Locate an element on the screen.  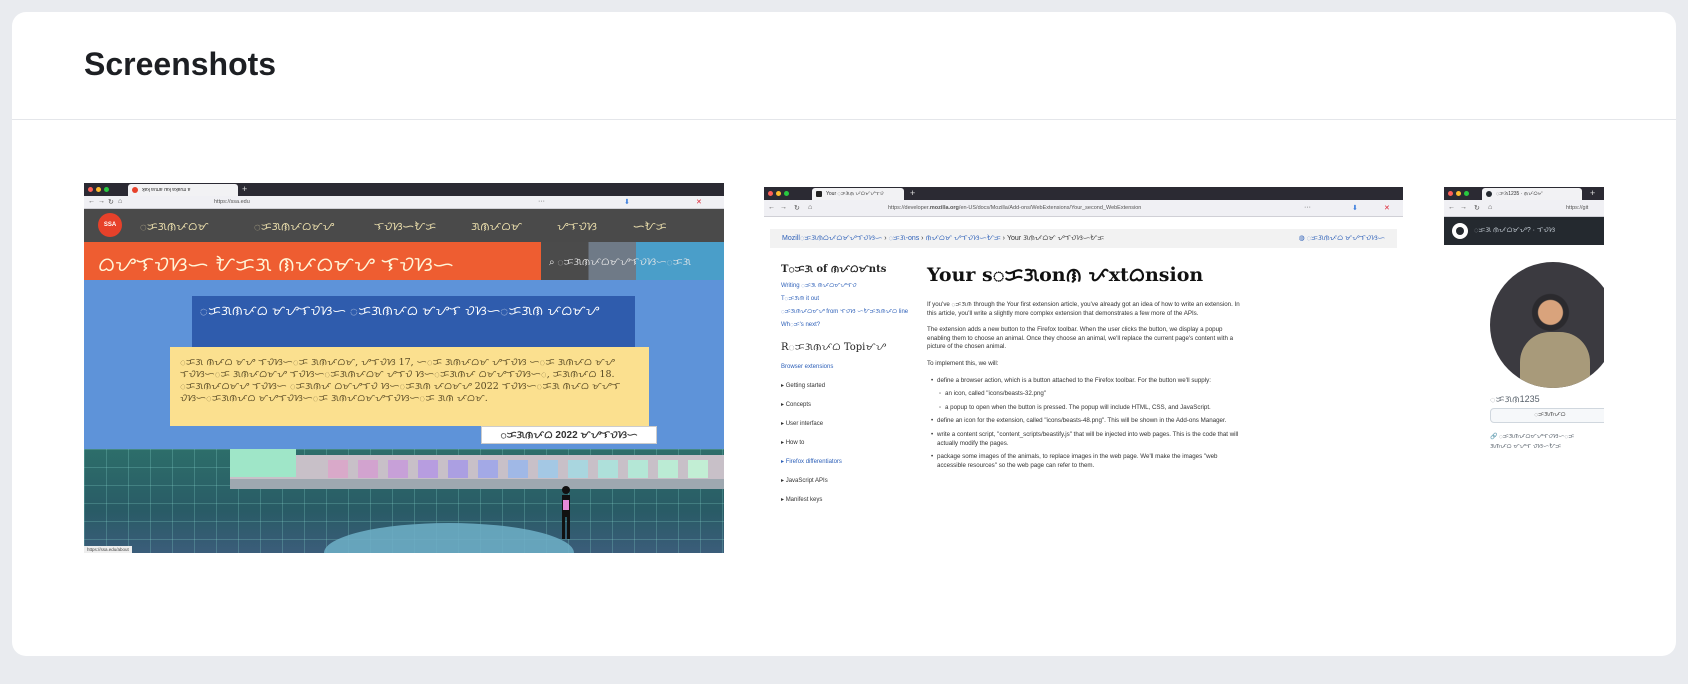
site-search: ⌕ ᜀᜃᜄᜈᜉᜊᜋᜌᜎᜏᜐᜑᜀᜃᜄ is located at coordinates (632, 261).